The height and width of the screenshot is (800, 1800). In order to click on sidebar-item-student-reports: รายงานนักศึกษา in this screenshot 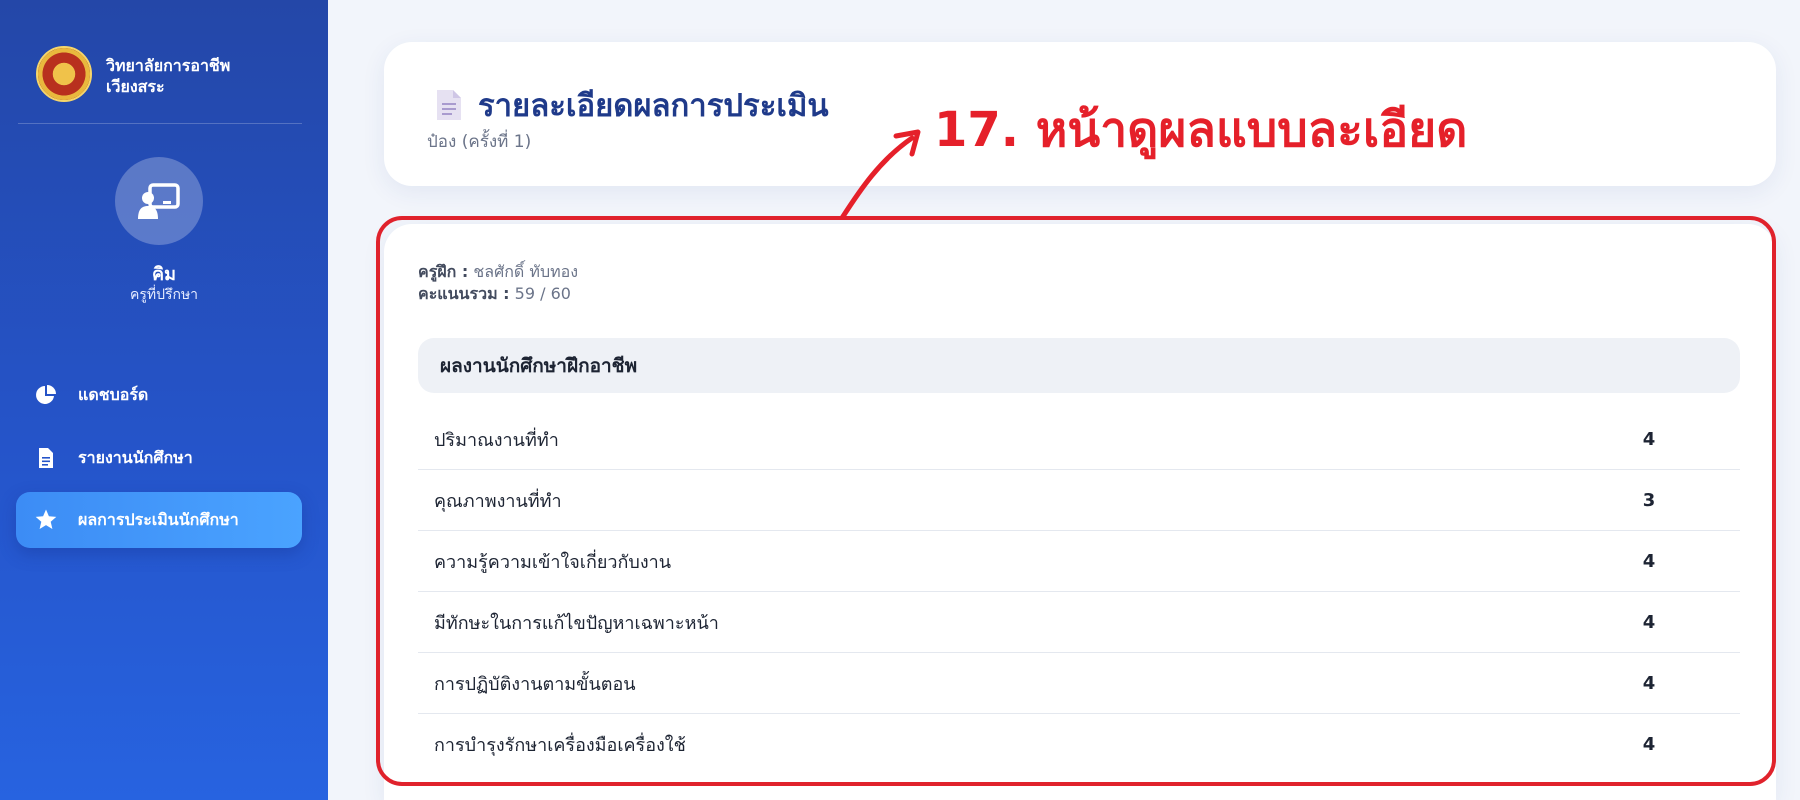, I will do `click(159, 458)`.